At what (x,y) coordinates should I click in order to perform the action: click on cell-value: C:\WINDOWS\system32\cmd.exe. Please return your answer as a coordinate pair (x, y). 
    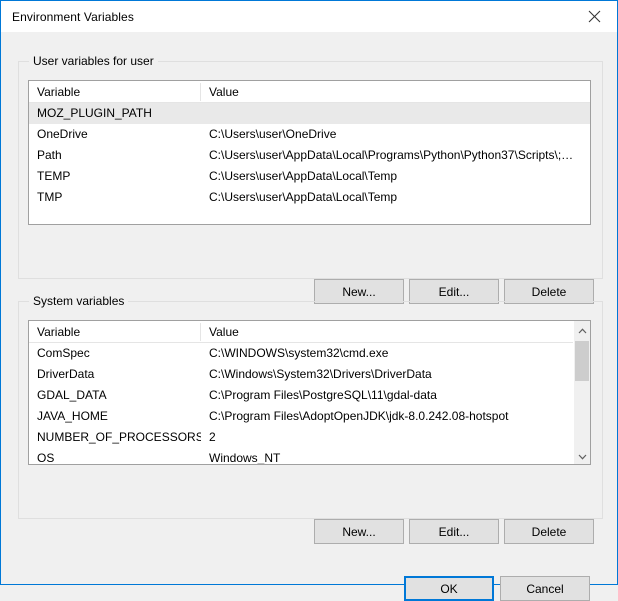
    Looking at the image, I should click on (299, 353).